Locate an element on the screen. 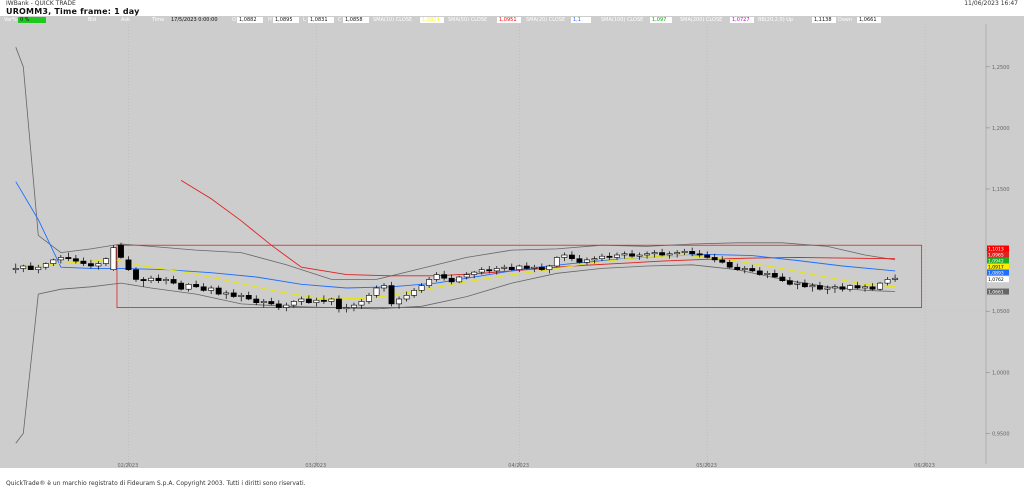 The width and height of the screenshot is (1024, 492). price-tag-label: 1,0893 is located at coordinates (996, 273).